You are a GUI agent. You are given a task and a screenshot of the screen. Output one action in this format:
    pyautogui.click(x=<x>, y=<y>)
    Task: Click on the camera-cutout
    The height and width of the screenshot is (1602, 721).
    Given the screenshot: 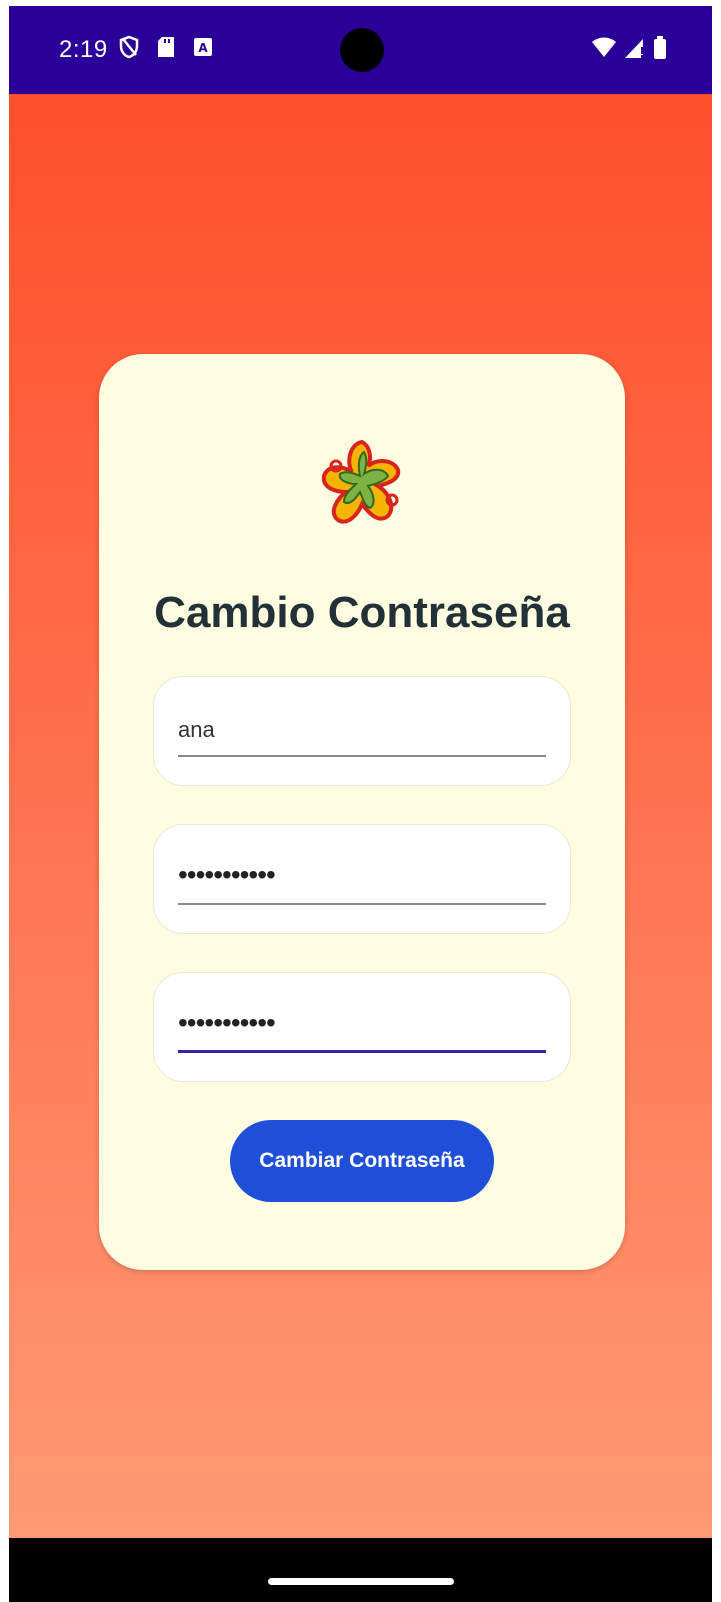 What is the action you would take?
    pyautogui.click(x=362, y=50)
    